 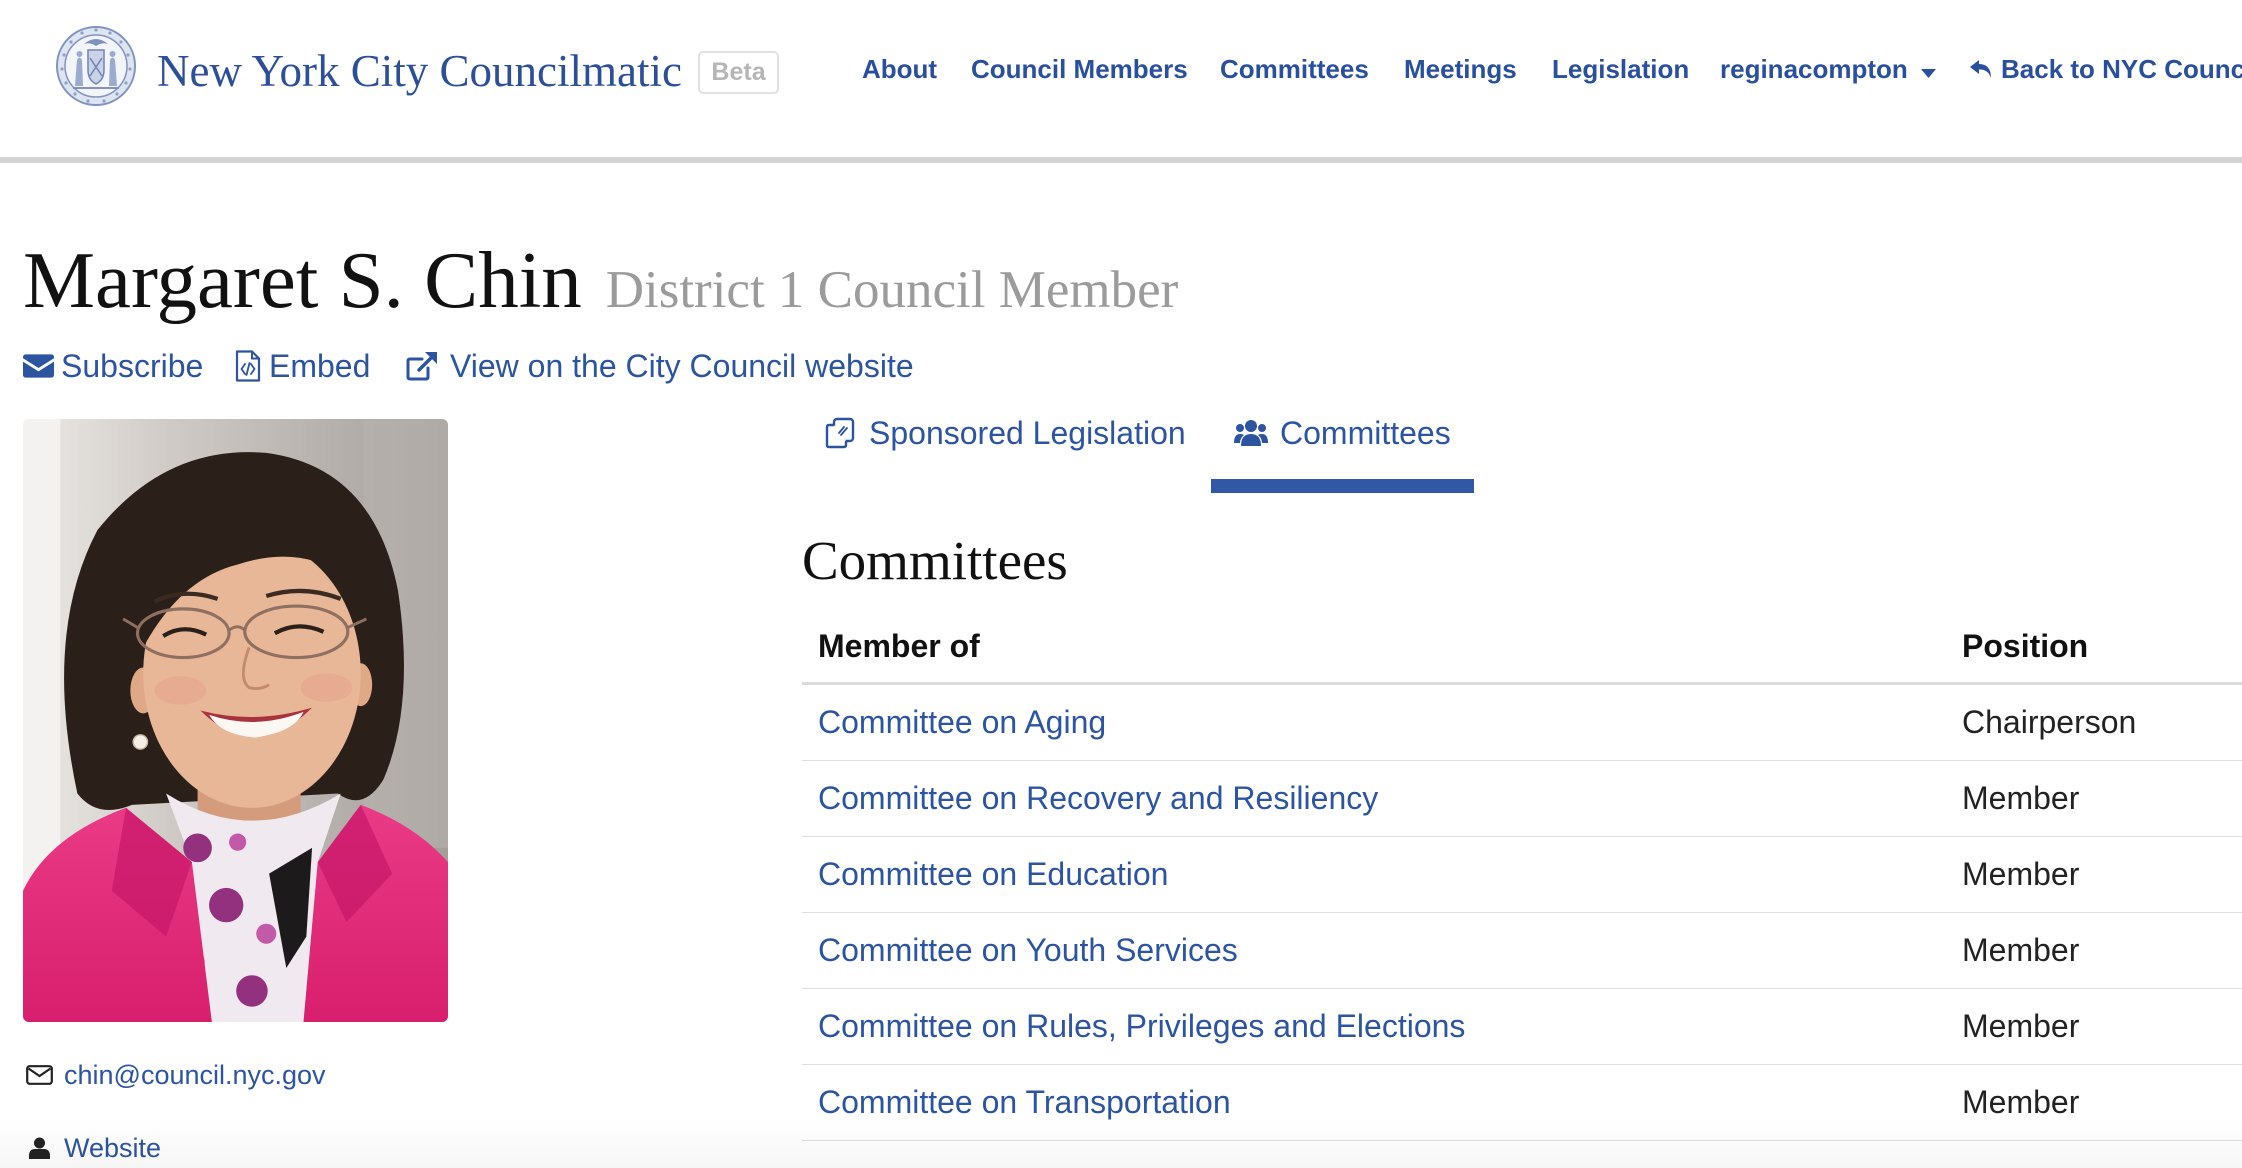 I want to click on nyc-seal-icon, so click(x=96, y=65).